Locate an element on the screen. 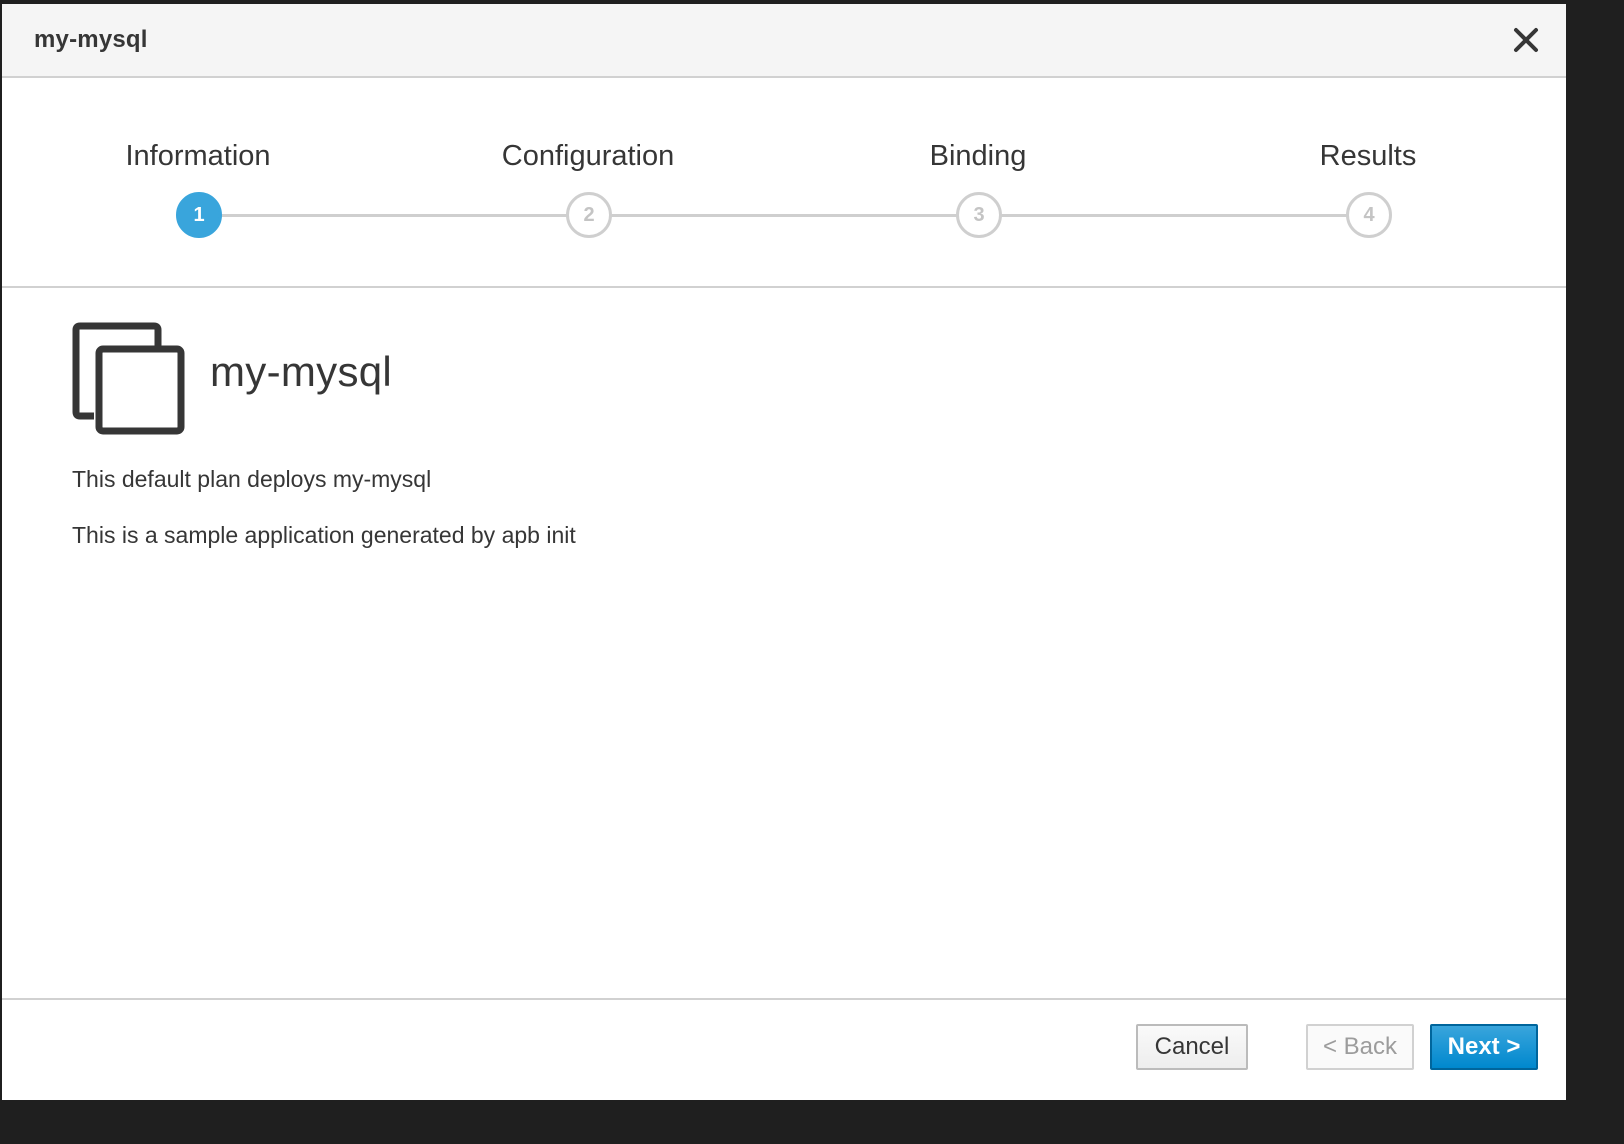 The height and width of the screenshot is (1144, 1624). step-circle-4: 4 is located at coordinates (1369, 215).